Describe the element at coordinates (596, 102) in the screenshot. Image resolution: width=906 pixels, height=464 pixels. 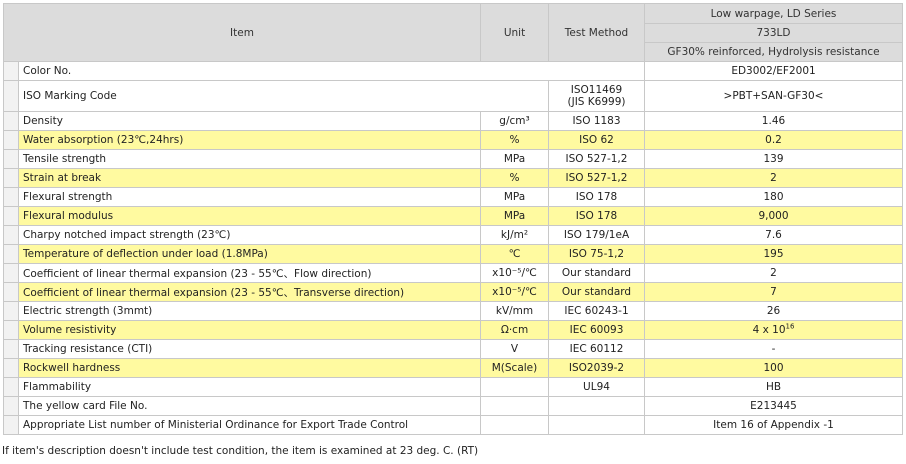
I see `test-method-line: (JIS K6999)` at that location.